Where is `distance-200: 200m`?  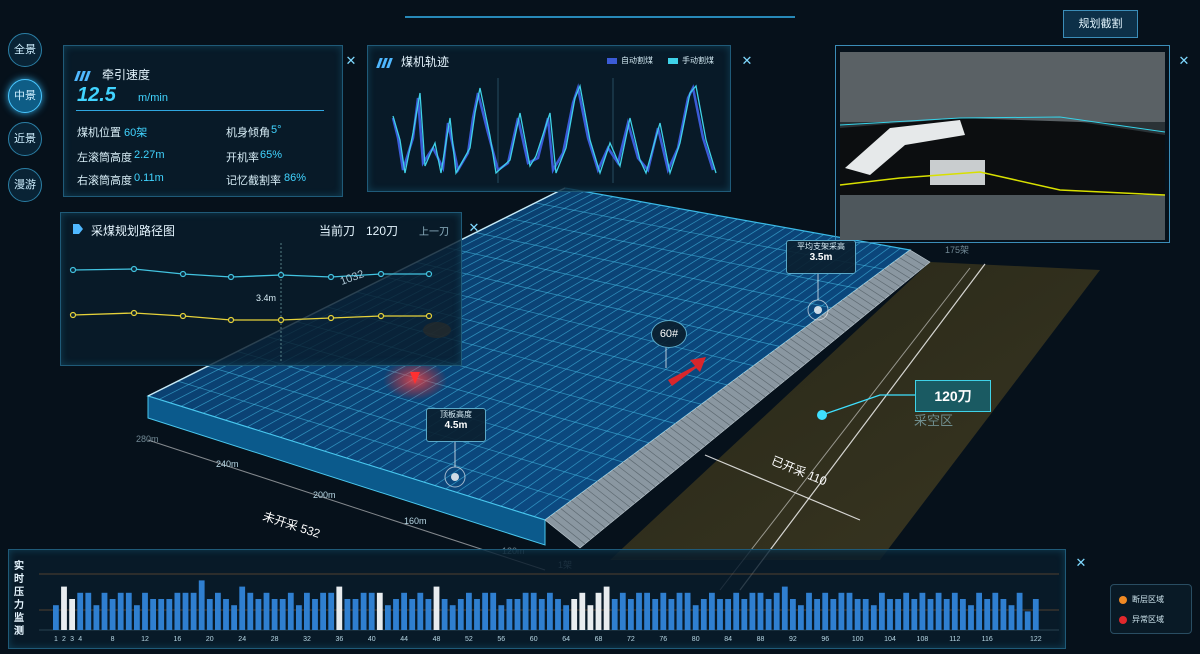
distance-200: 200m is located at coordinates (324, 495).